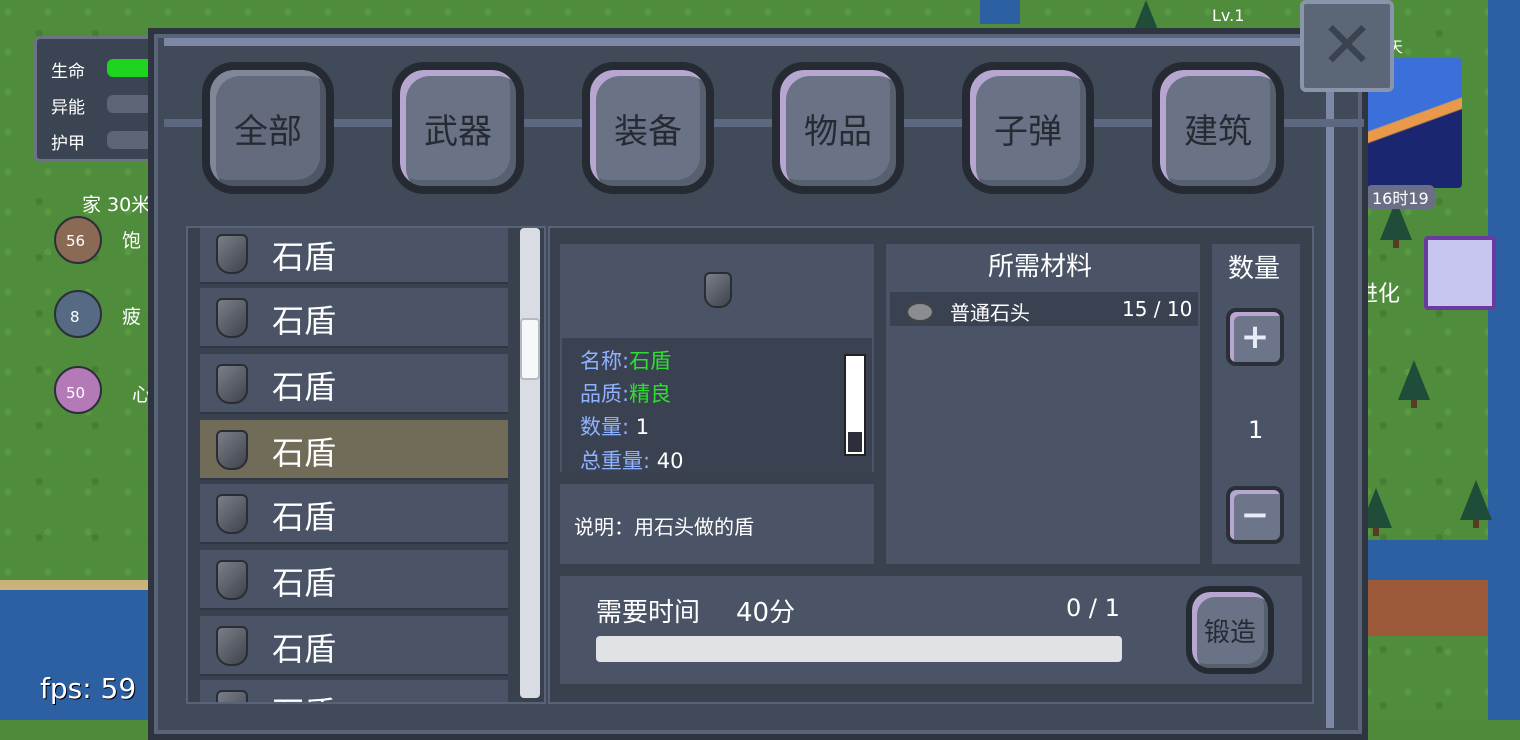  Describe the element at coordinates (1228, 15) in the screenshot. I see `player-level: Lv.1` at that location.